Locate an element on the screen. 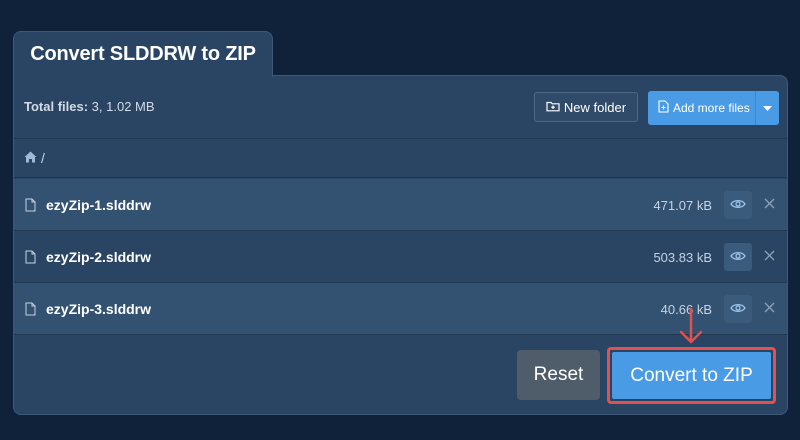 The height and width of the screenshot is (440, 800). file-row: ezyZip-2.slddrw 503.83 kB is located at coordinates (400, 257).